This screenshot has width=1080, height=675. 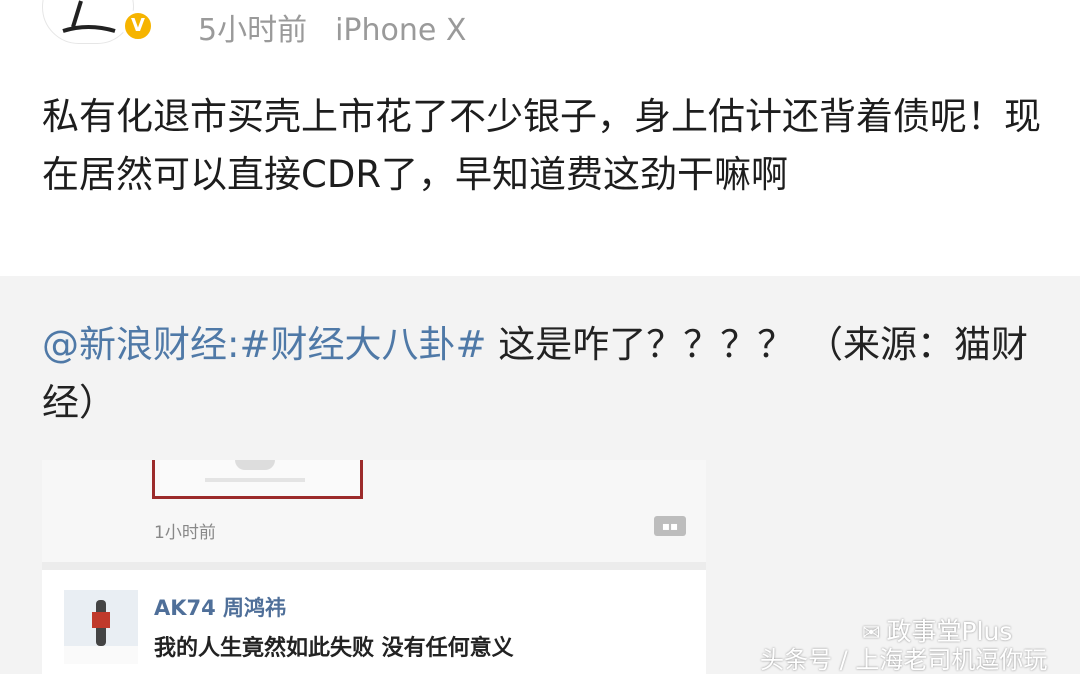 What do you see at coordinates (101, 627) in the screenshot?
I see `comment-thumbnail` at bounding box center [101, 627].